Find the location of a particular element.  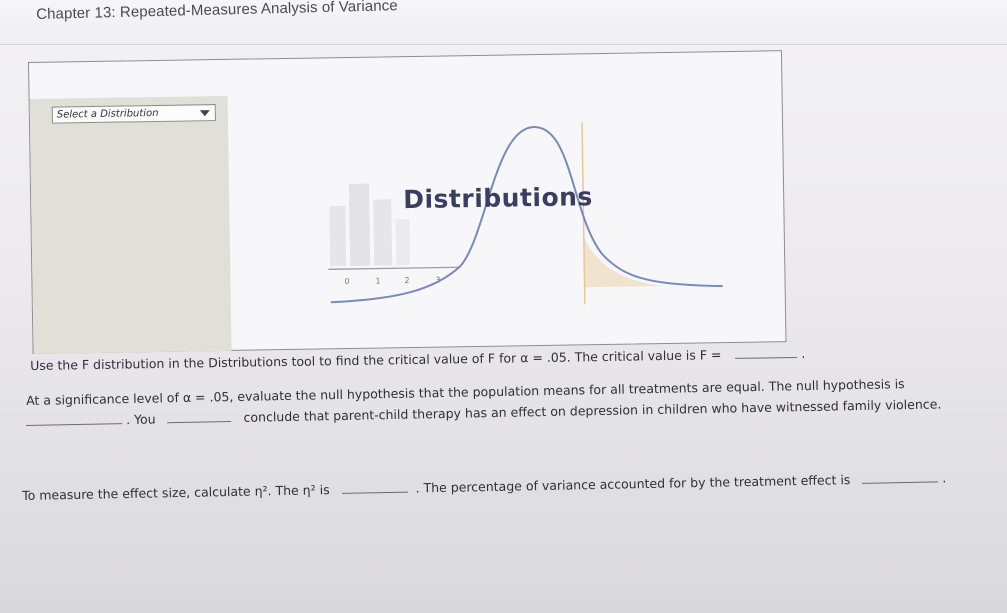

critical-value-answer-blank is located at coordinates (766, 352).